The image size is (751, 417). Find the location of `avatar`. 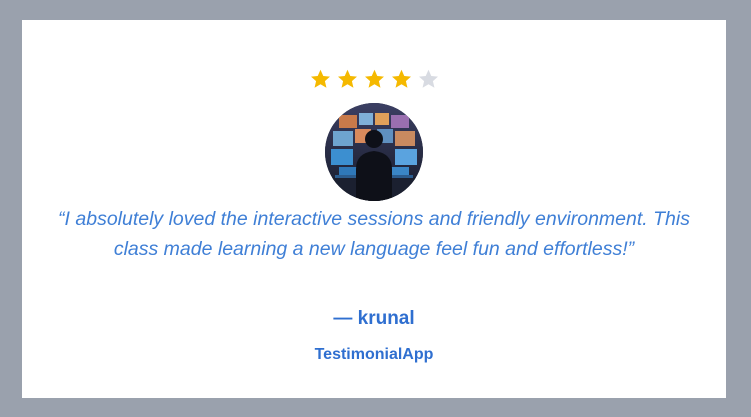

avatar is located at coordinates (374, 152).